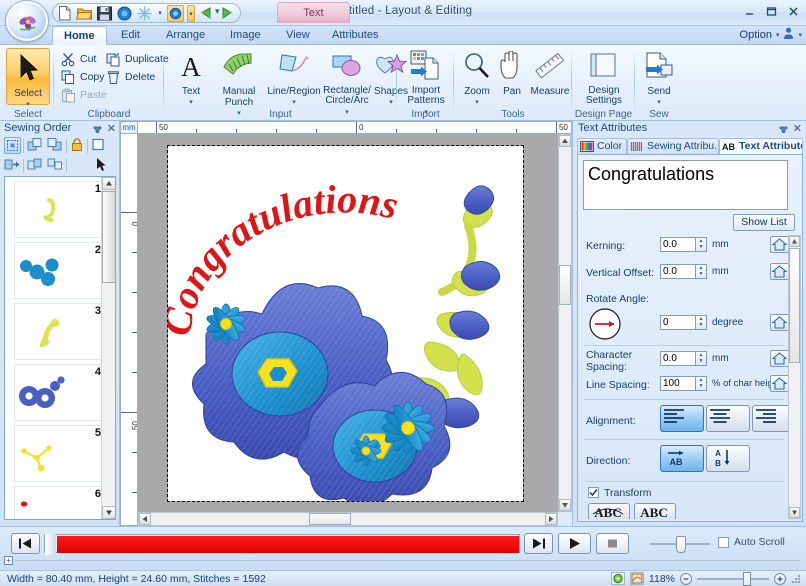 The image size is (806, 586). What do you see at coordinates (103, 165) in the screenshot?
I see `arrow-cursor-small-icon` at bounding box center [103, 165].